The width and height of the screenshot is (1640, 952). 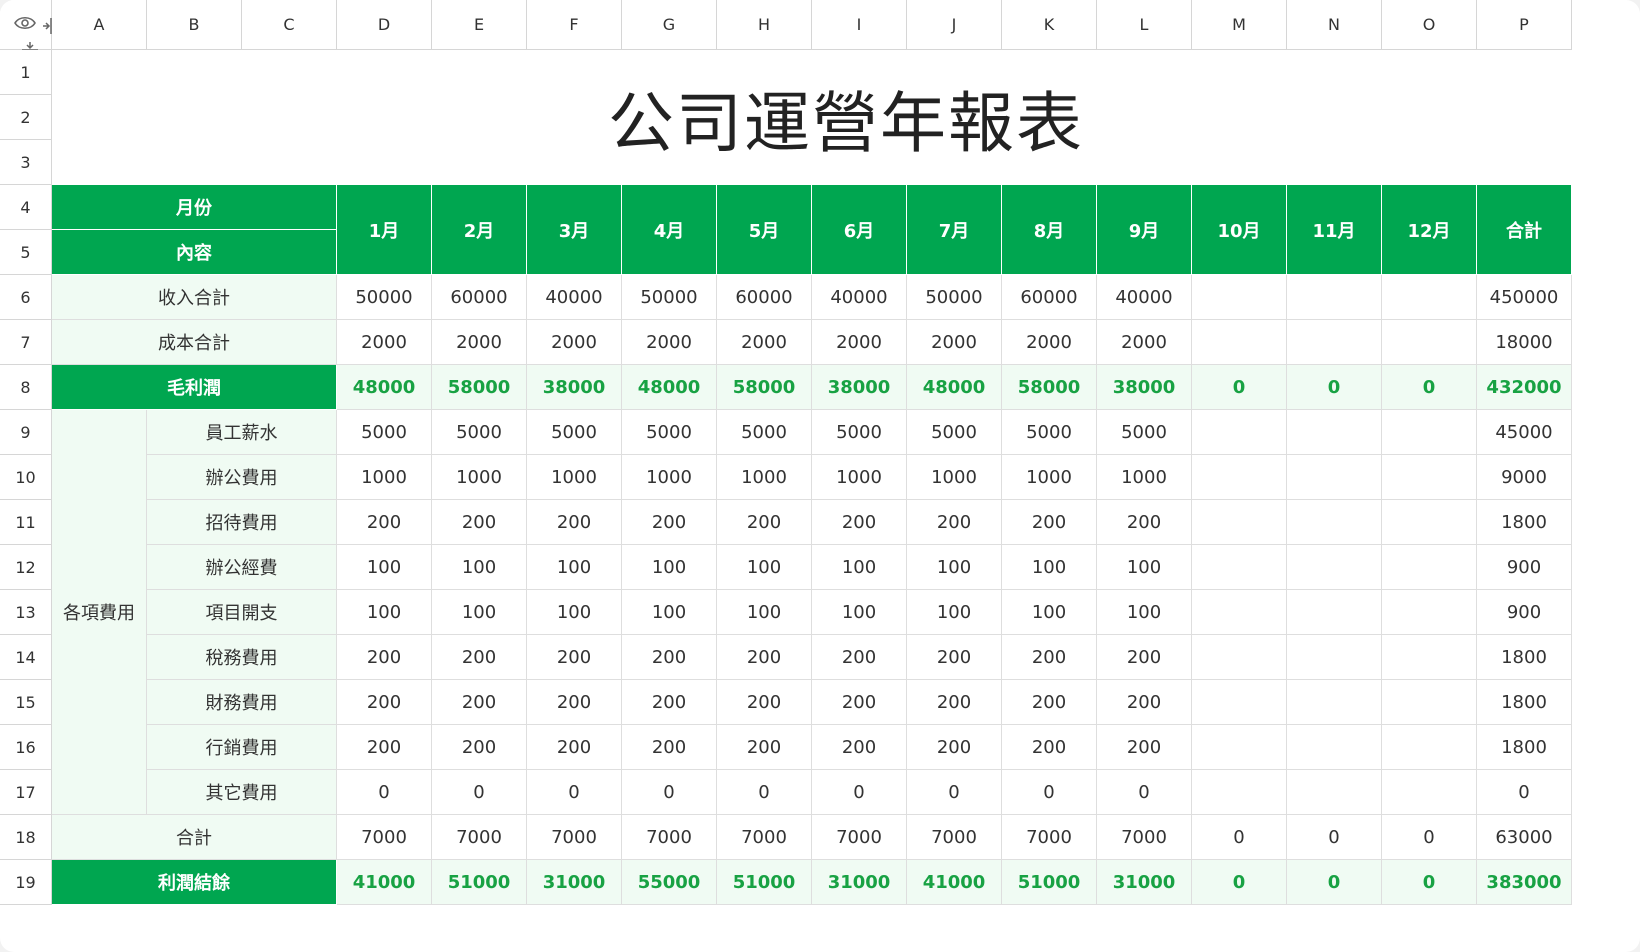 What do you see at coordinates (1429, 25) in the screenshot?
I see `column-header-O: O` at bounding box center [1429, 25].